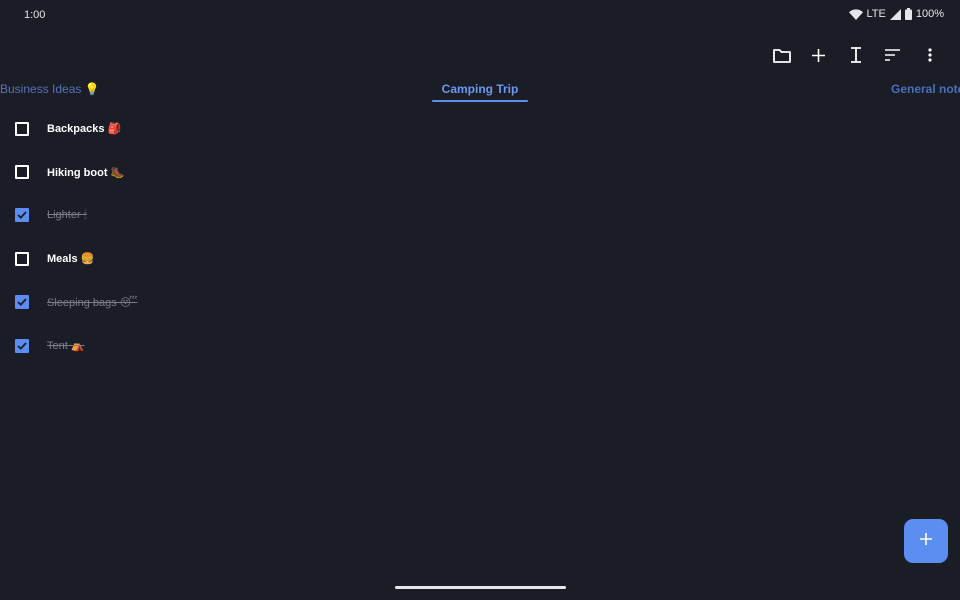 The image size is (960, 600). I want to click on list-item: Meals 🍔, so click(480, 258).